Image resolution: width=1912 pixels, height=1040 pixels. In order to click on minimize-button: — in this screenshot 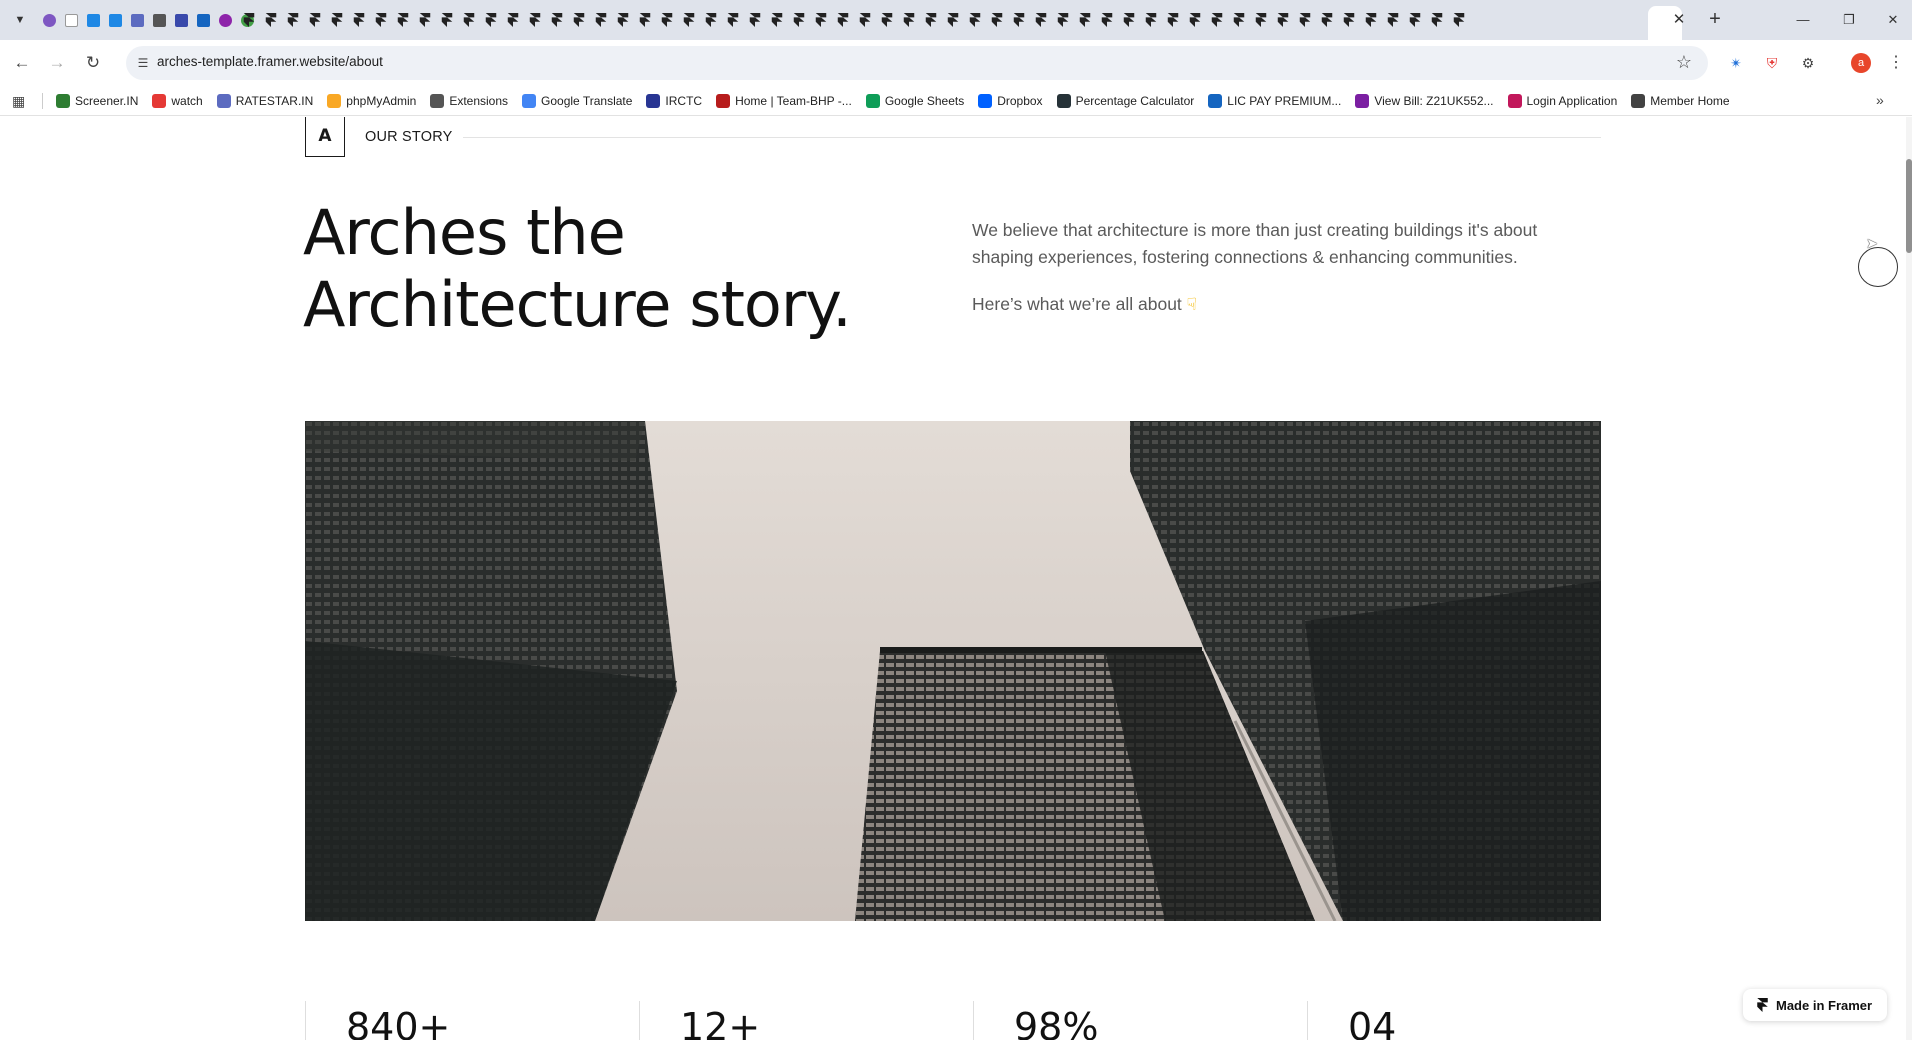, I will do `click(1803, 20)`.